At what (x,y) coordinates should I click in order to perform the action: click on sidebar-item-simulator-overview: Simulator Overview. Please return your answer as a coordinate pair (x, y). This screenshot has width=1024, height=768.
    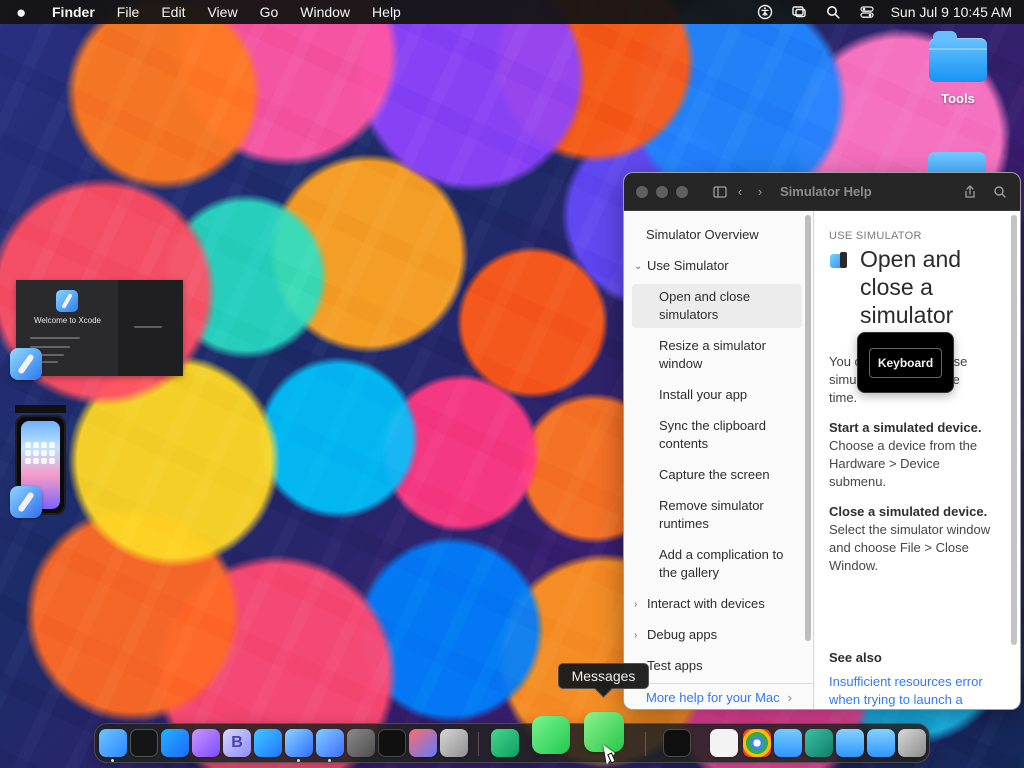
    Looking at the image, I should click on (714, 235).